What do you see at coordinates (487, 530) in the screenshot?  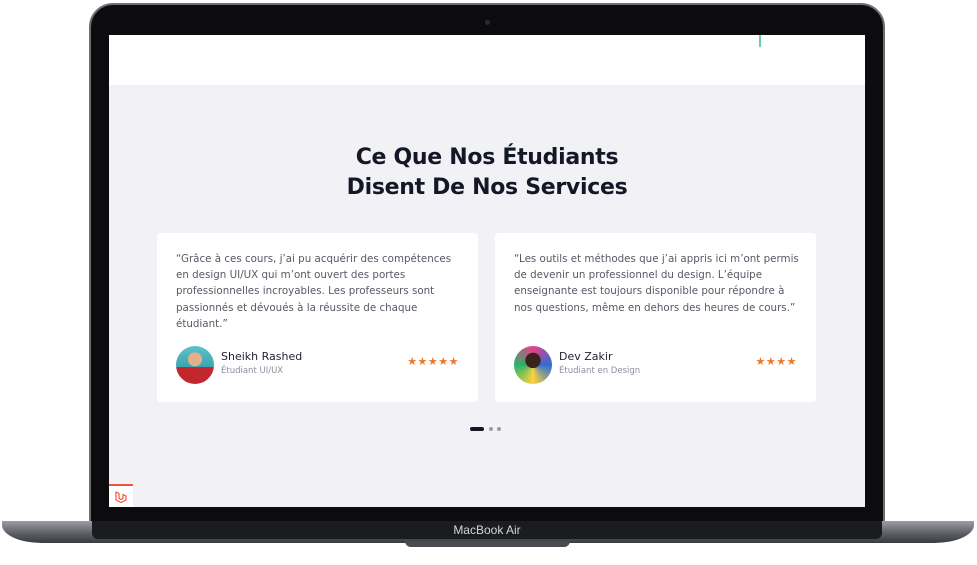 I see `model-label: MacBook Air` at bounding box center [487, 530].